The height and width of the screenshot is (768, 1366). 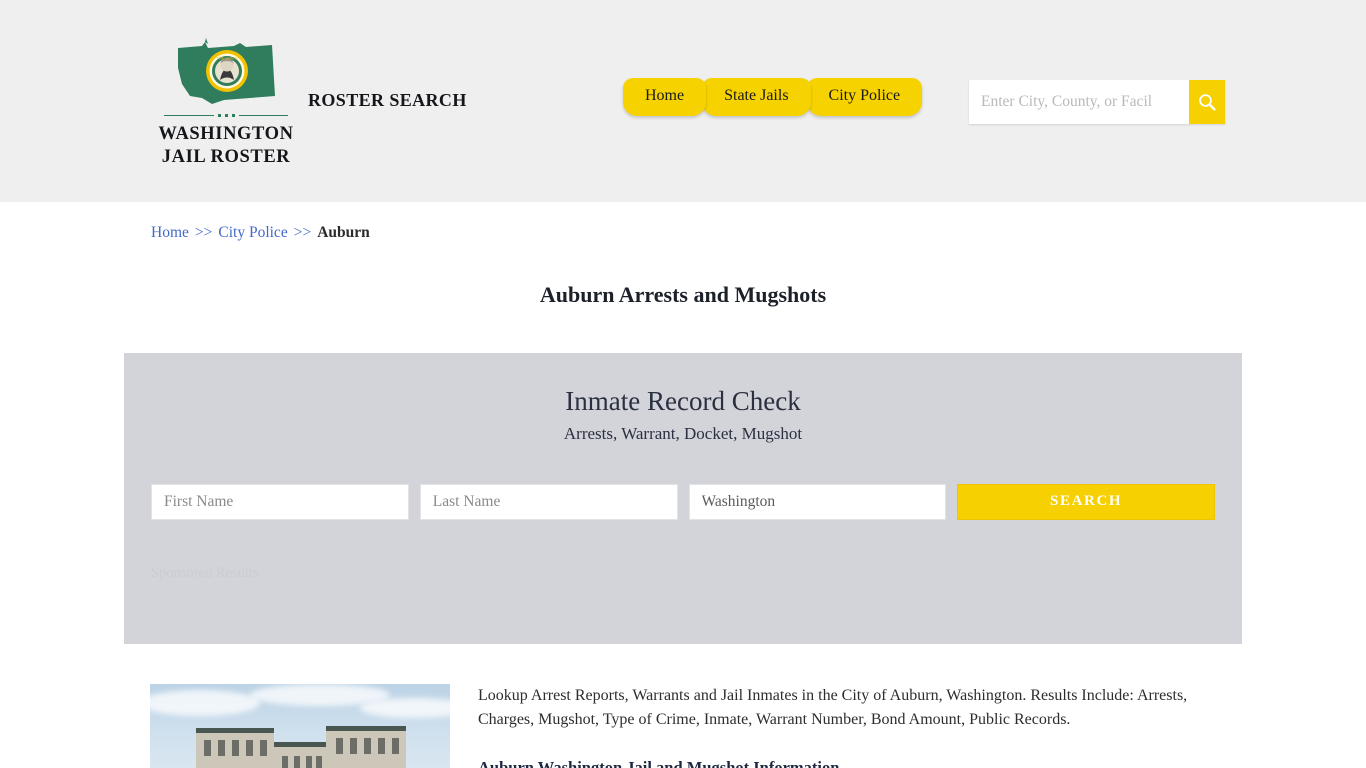 What do you see at coordinates (387, 100) in the screenshot?
I see `site-title: ROSTER SEARCH` at bounding box center [387, 100].